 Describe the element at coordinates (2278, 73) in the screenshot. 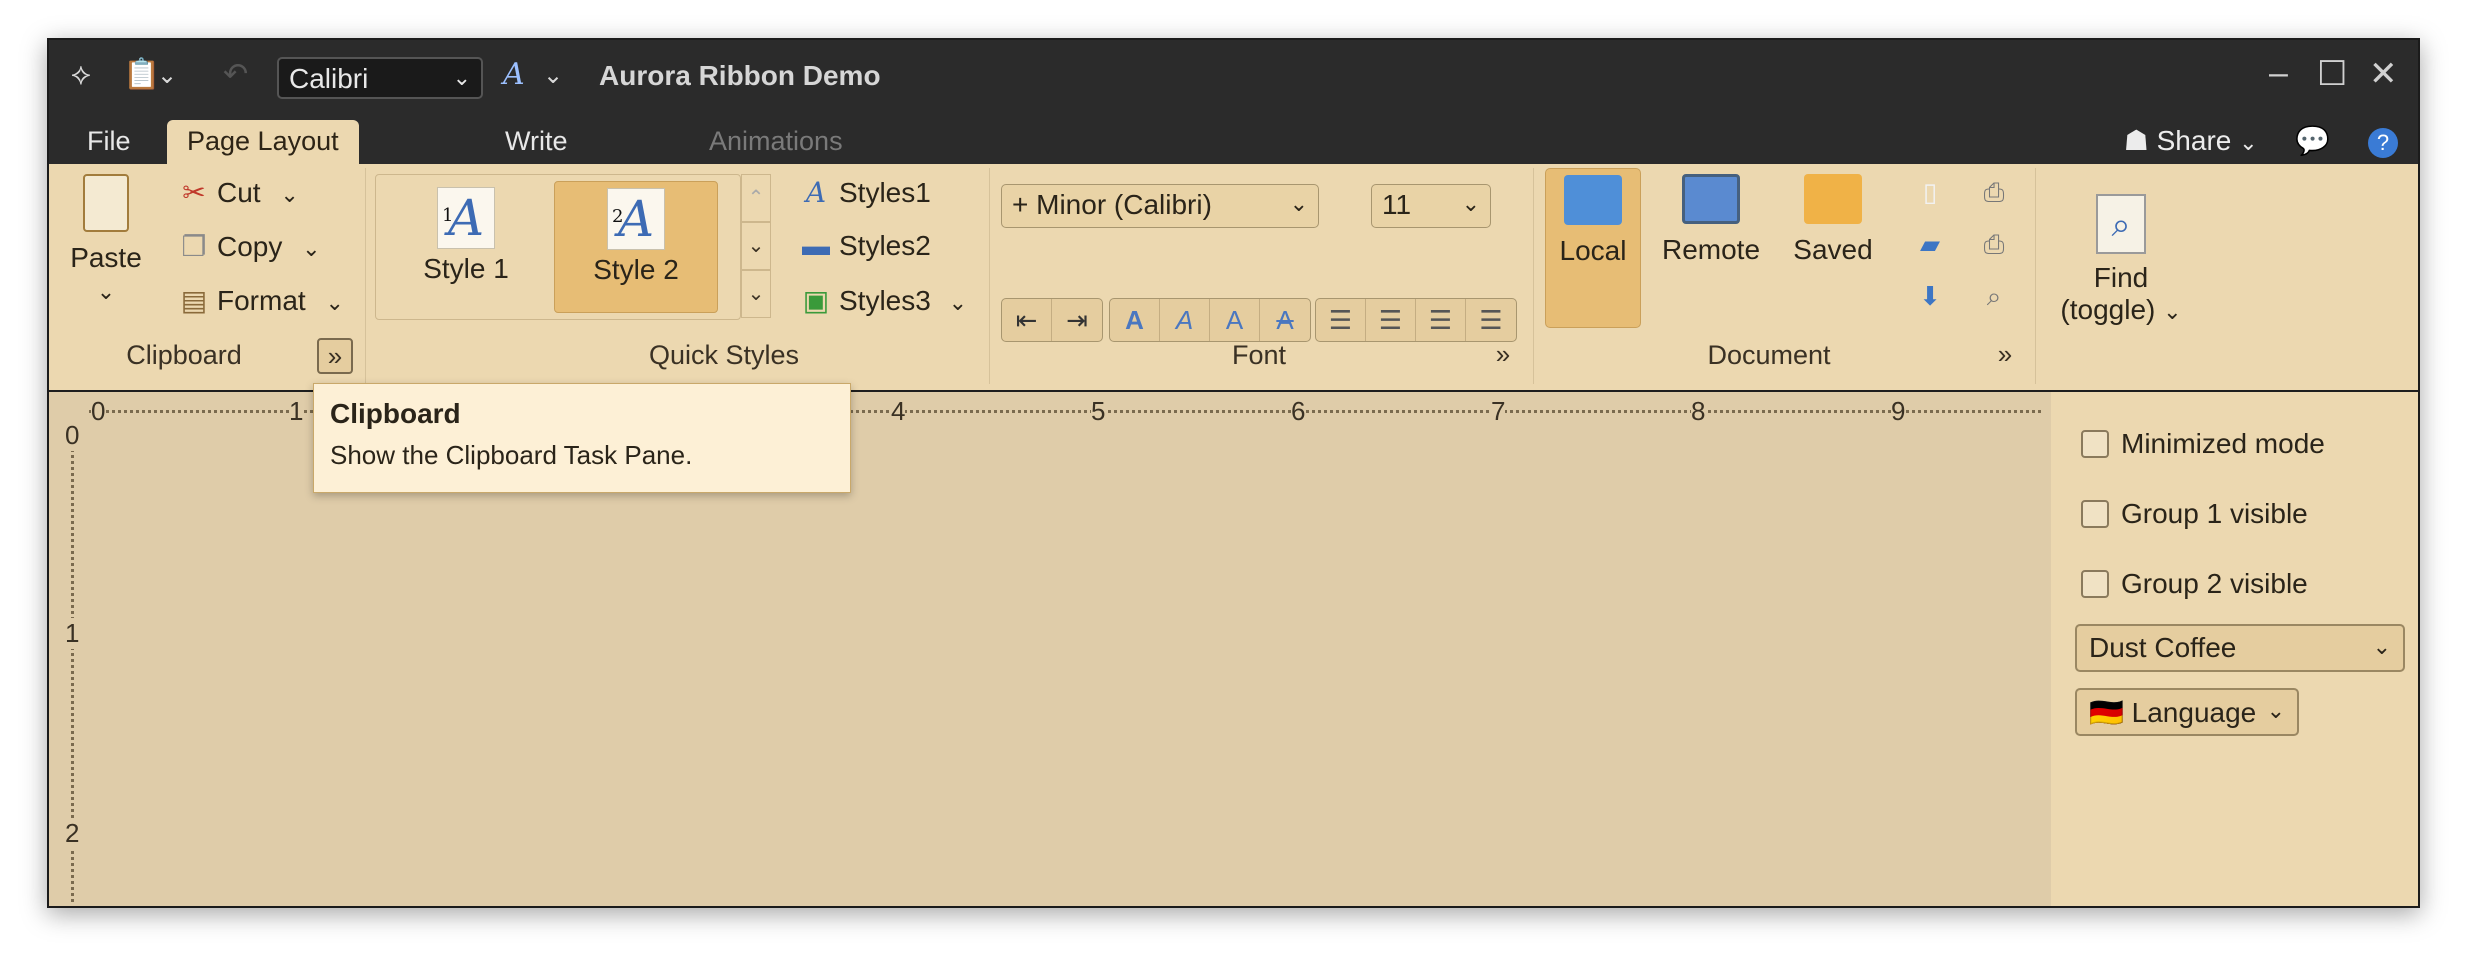

I see `minimize-icon: –` at that location.